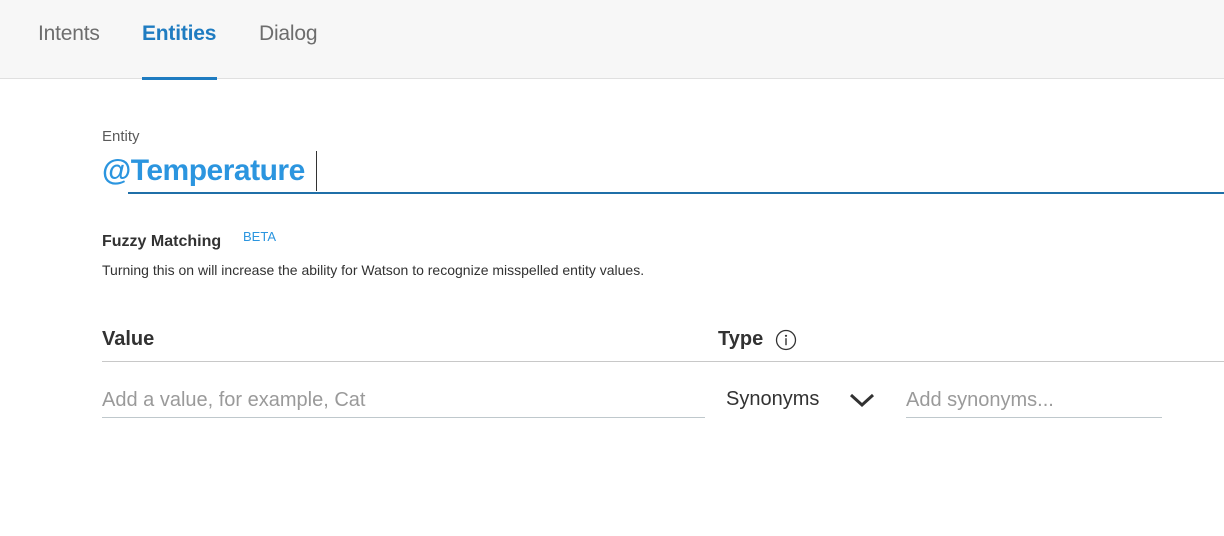 The height and width of the screenshot is (536, 1224). What do you see at coordinates (663, 361) in the screenshot?
I see `header-divider` at bounding box center [663, 361].